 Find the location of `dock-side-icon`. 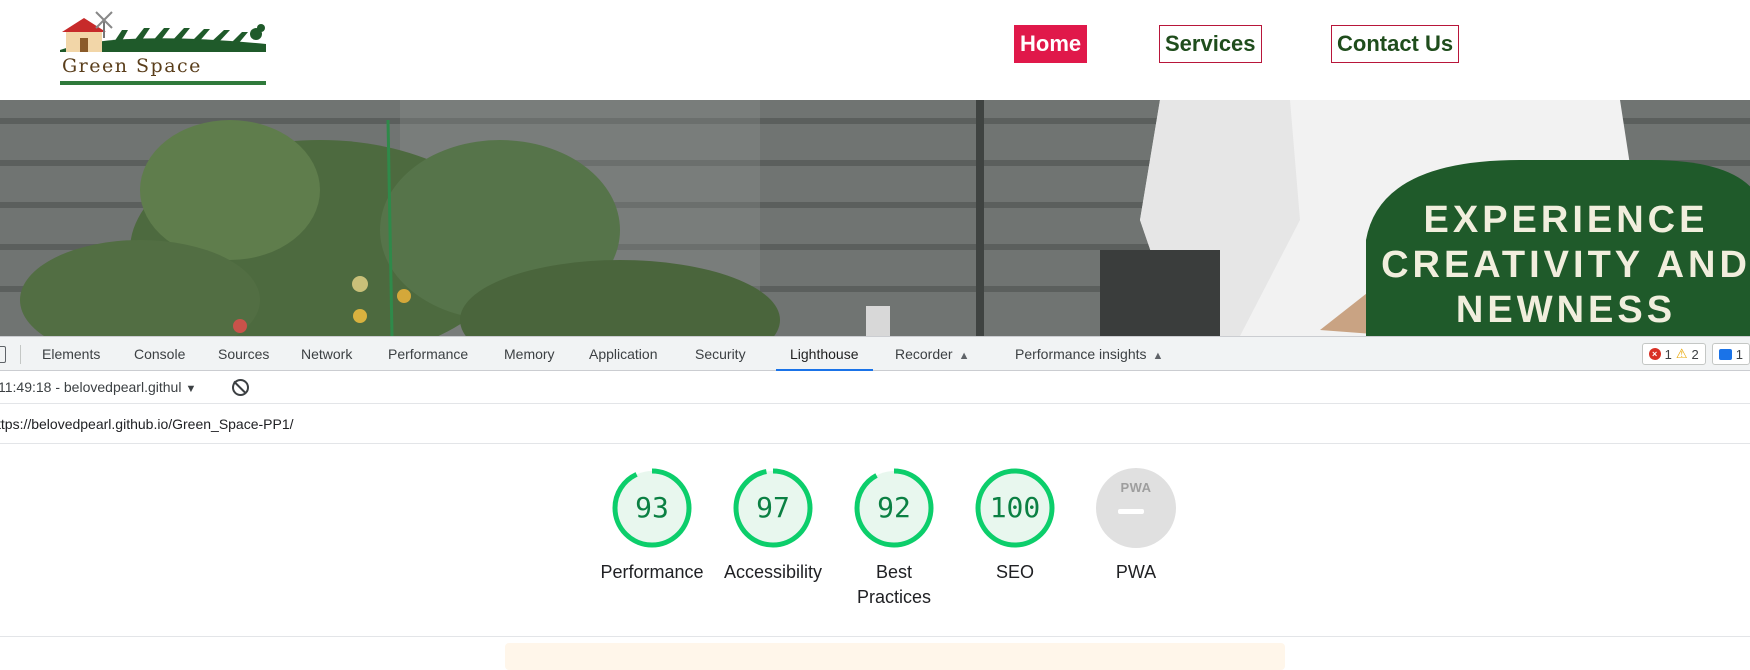

dock-side-icon is located at coordinates (3, 354).